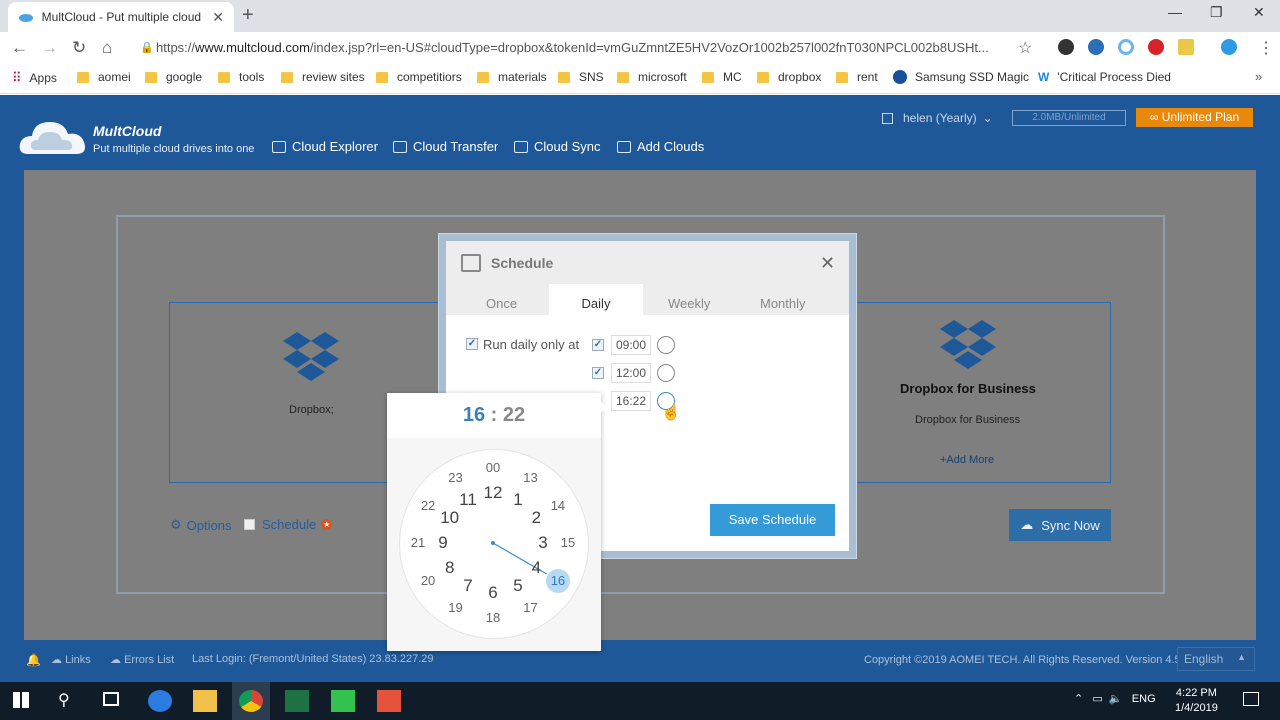 The width and height of the screenshot is (1280, 720). Describe the element at coordinates (531, 478) in the screenshot. I see `clock-number: 13` at that location.